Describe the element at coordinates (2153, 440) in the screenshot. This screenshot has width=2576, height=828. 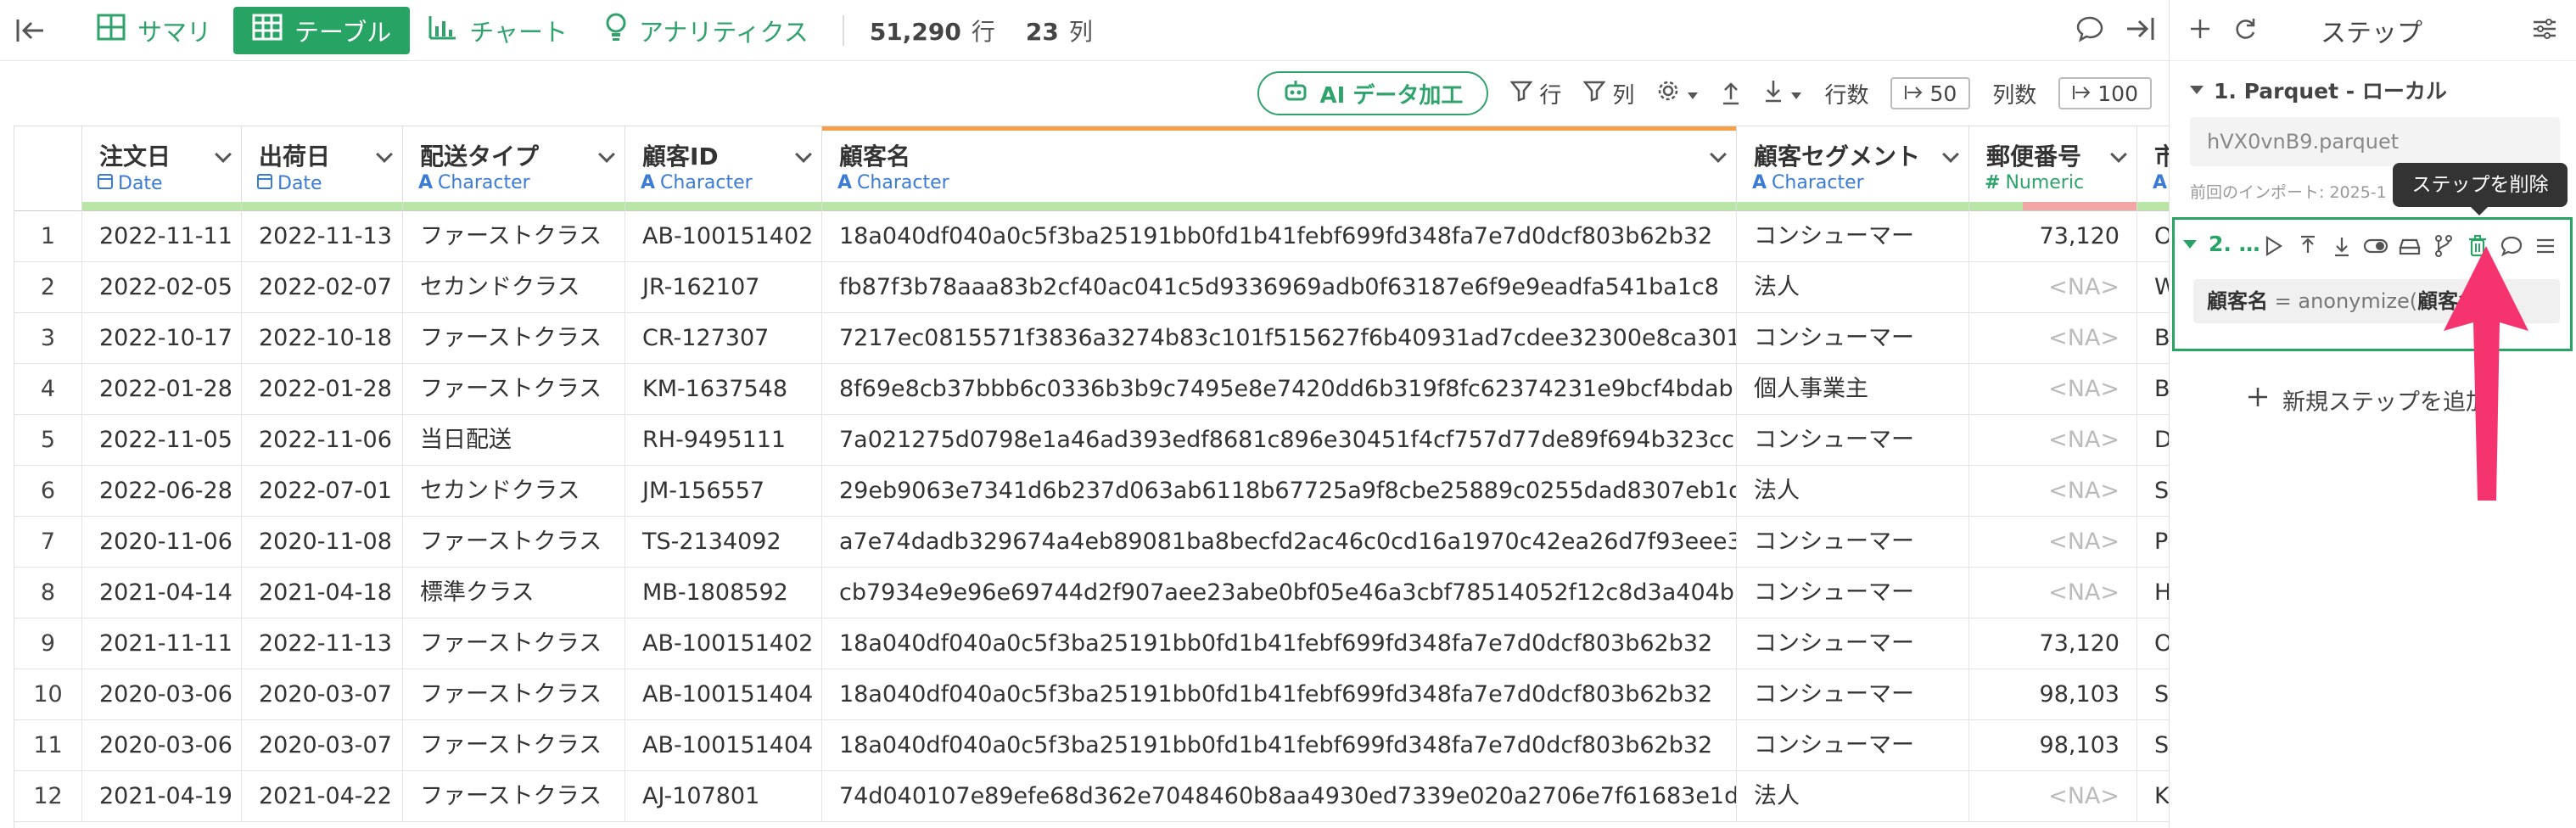
I see `table-cell: Dak` at that location.